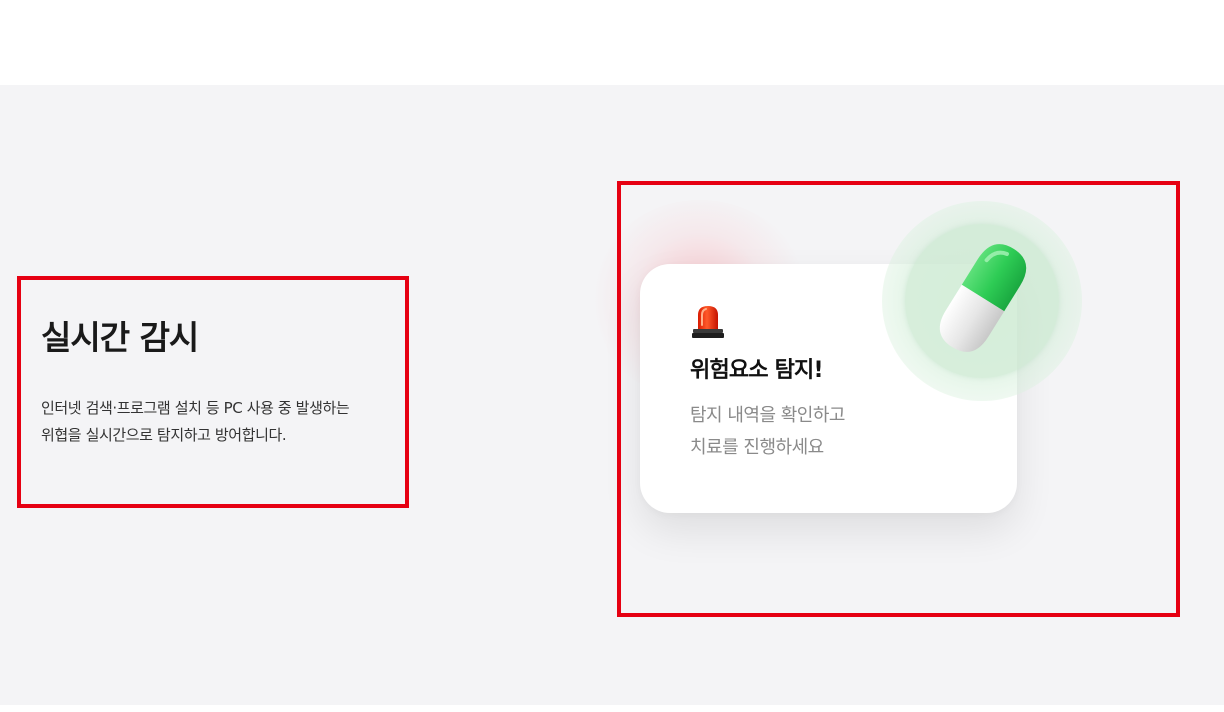 The height and width of the screenshot is (712, 1224). What do you see at coordinates (120, 337) in the screenshot?
I see `feature-title: 실시간 감시` at bounding box center [120, 337].